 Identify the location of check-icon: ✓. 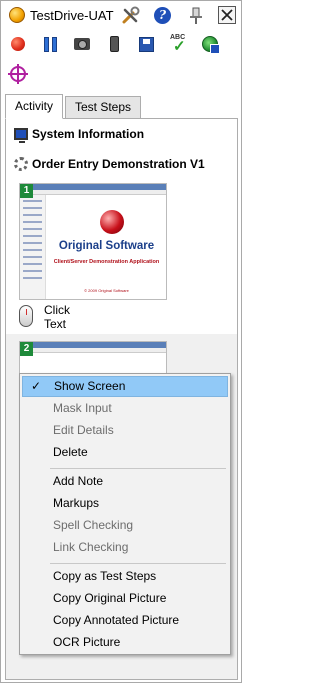
(36, 386).